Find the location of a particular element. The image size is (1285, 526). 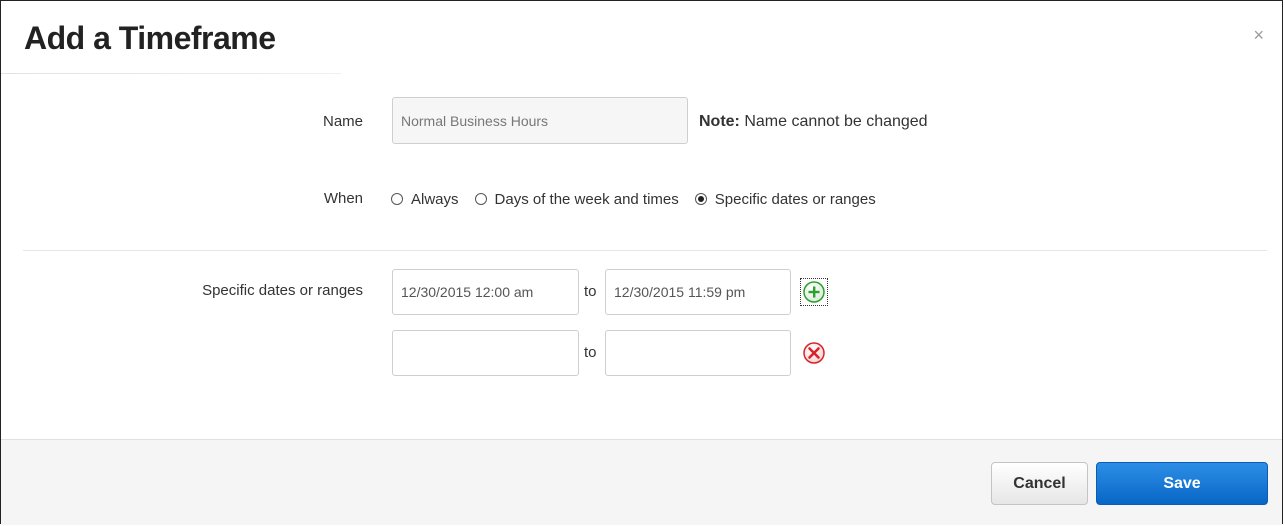

add-circle-icon is located at coordinates (814, 292).